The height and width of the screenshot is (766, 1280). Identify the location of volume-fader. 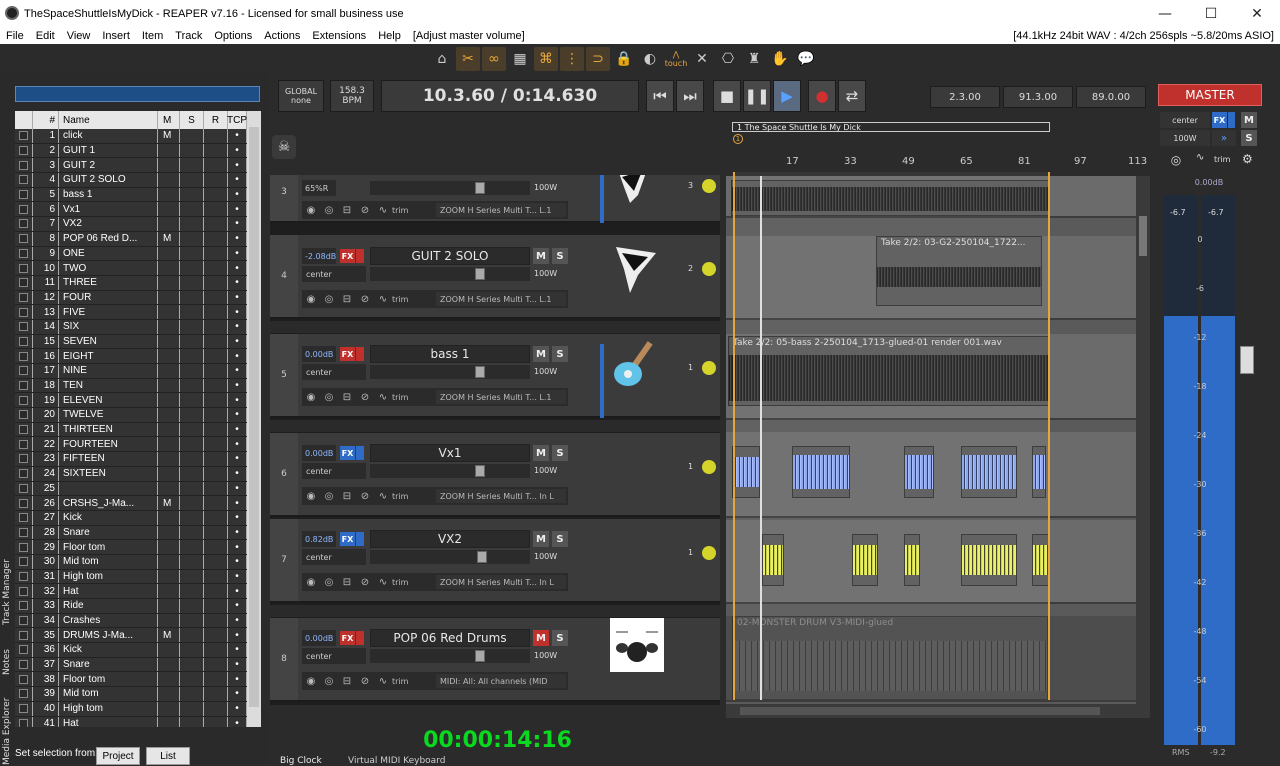
(450, 656).